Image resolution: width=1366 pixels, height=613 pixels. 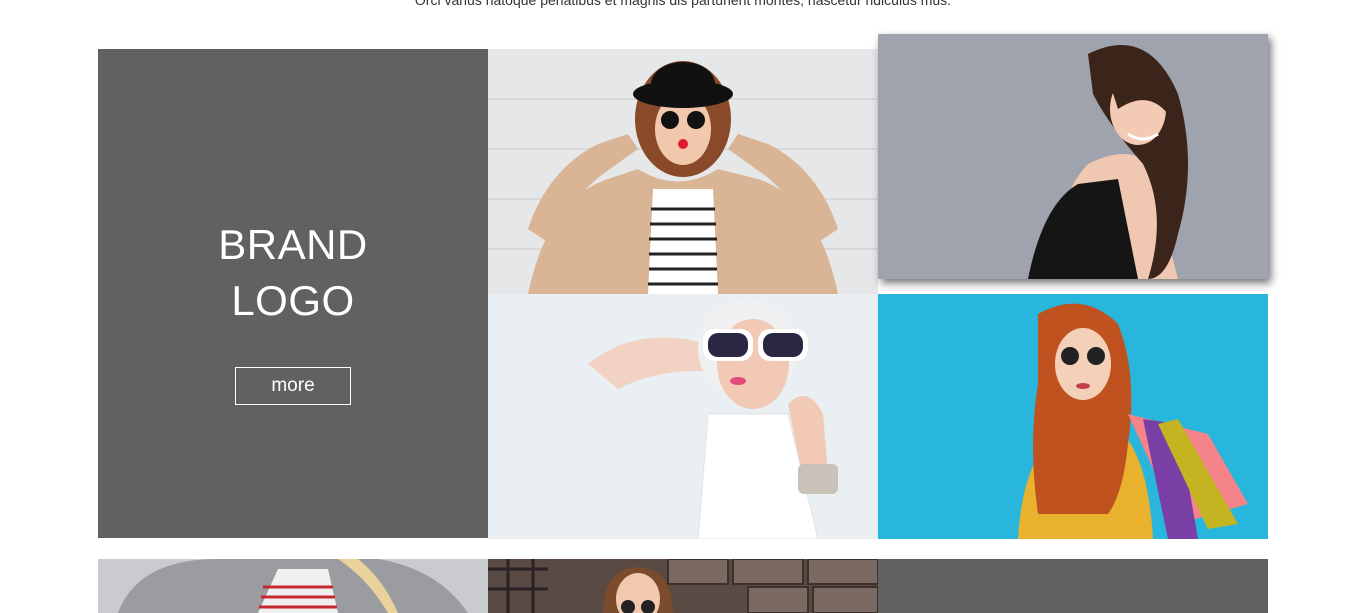 I want to click on photo-woman-curly-hair, so click(x=1073, y=156).